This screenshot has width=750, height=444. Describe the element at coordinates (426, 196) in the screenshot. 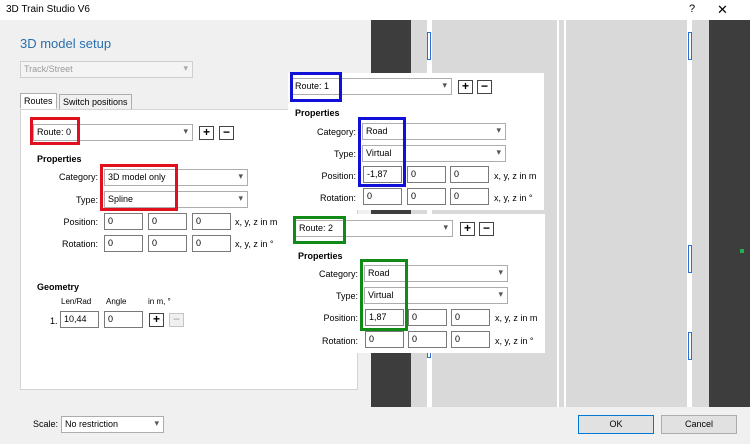

I see `route-1-rotation-y: 0` at that location.